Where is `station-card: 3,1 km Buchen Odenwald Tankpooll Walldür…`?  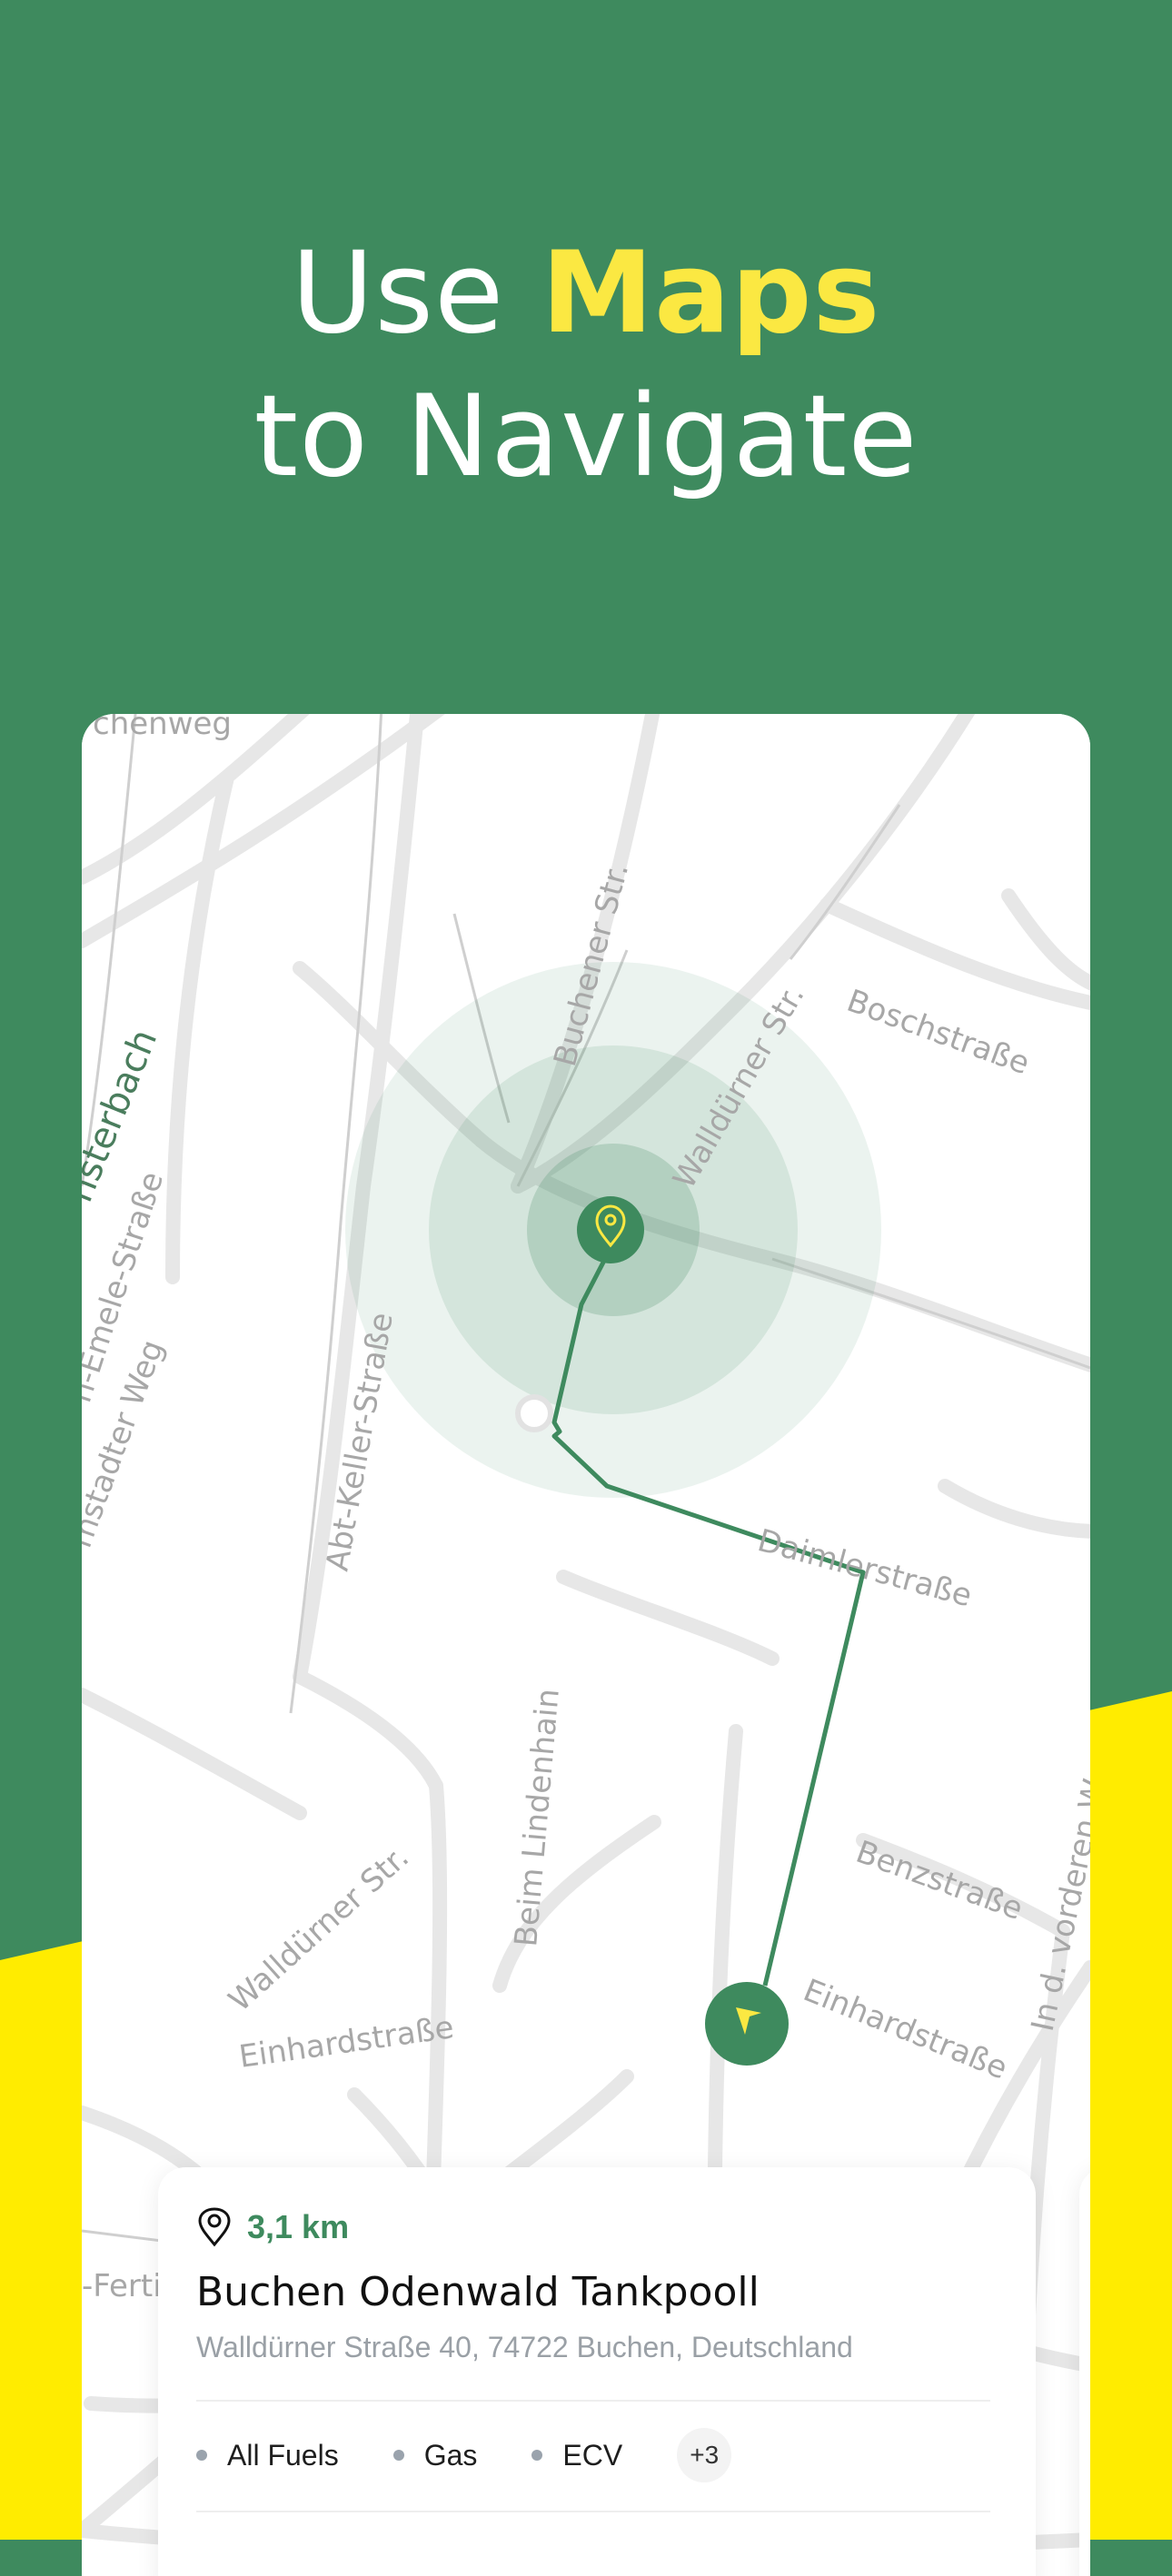 station-card: 3,1 km Buchen Odenwald Tankpooll Walldür… is located at coordinates (597, 2371).